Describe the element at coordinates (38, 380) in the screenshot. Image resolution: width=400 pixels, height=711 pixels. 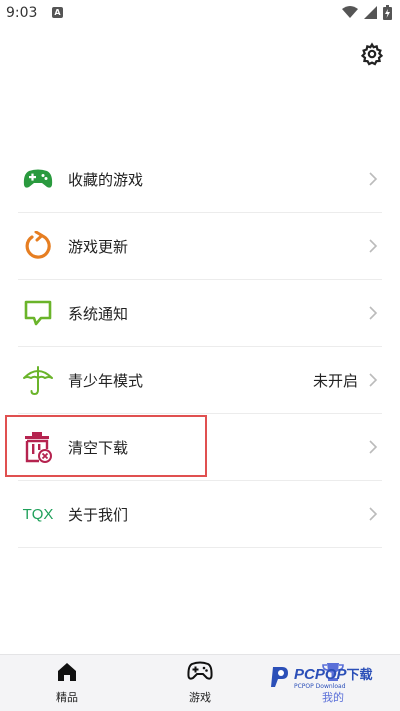
I see `umbrella-icon` at that location.